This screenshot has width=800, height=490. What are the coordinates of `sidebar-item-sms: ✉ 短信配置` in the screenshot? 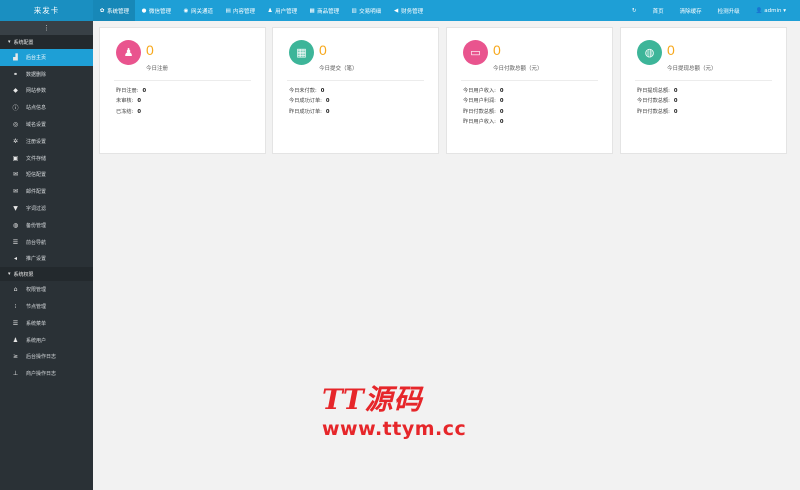 It's located at (46, 175).